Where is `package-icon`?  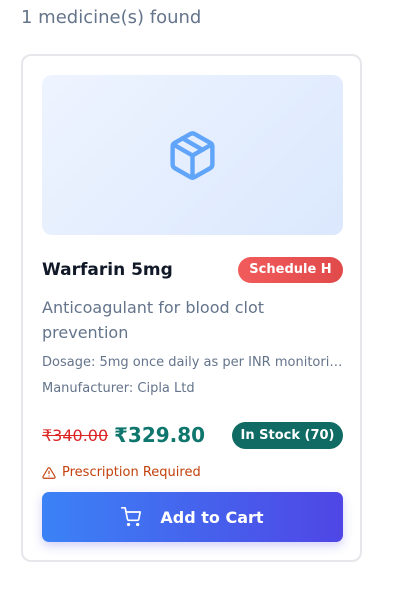 package-icon is located at coordinates (192, 155).